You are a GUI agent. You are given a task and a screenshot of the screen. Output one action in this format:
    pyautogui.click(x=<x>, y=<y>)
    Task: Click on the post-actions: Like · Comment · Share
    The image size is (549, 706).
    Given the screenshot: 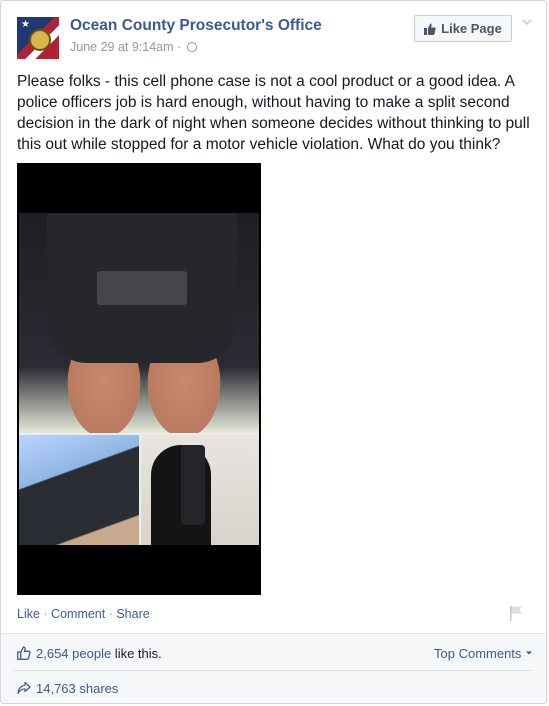 What is the action you would take?
    pyautogui.click(x=83, y=614)
    